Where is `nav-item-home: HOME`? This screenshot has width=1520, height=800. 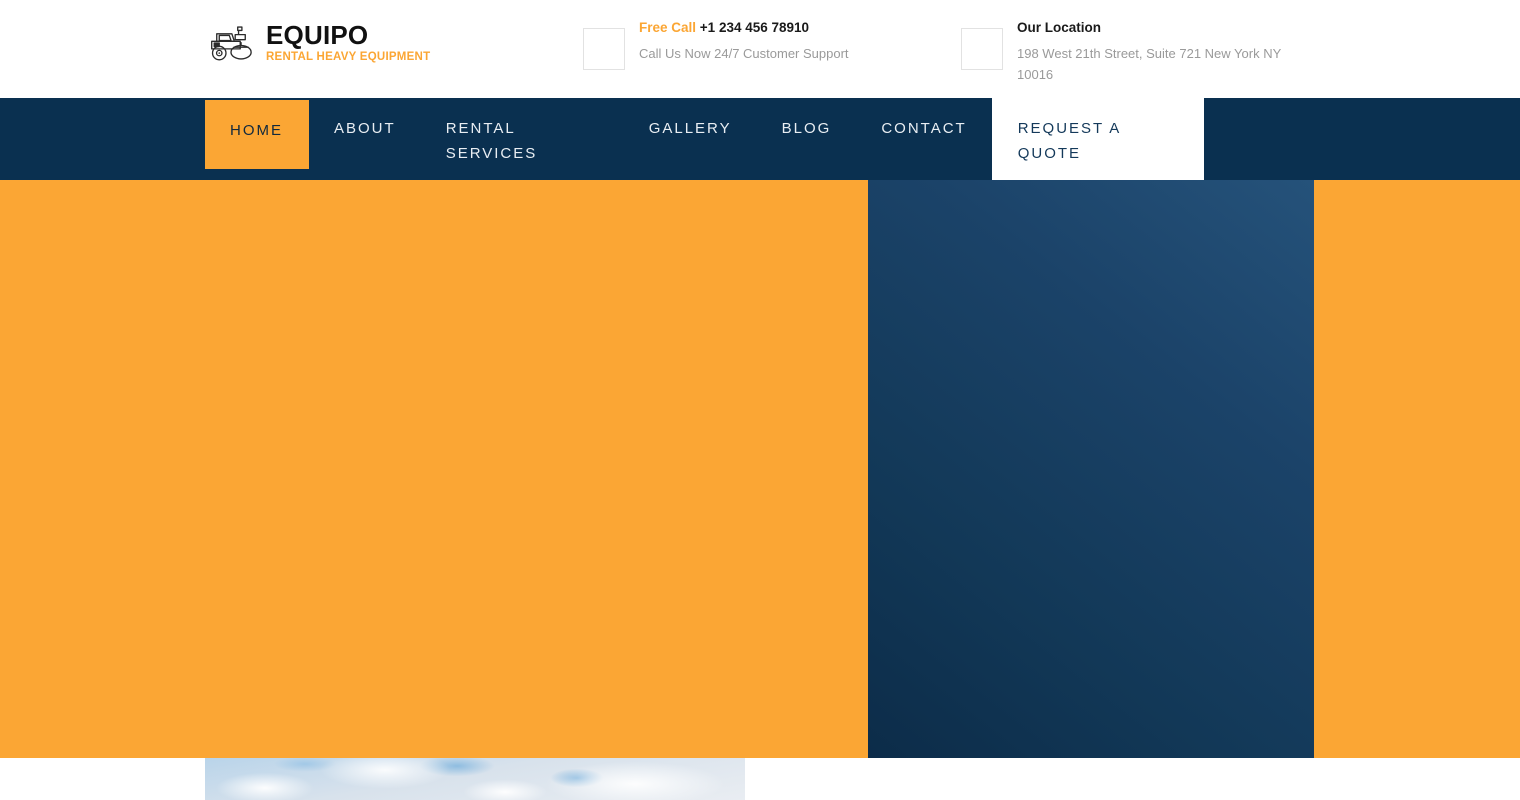 nav-item-home: HOME is located at coordinates (257, 134).